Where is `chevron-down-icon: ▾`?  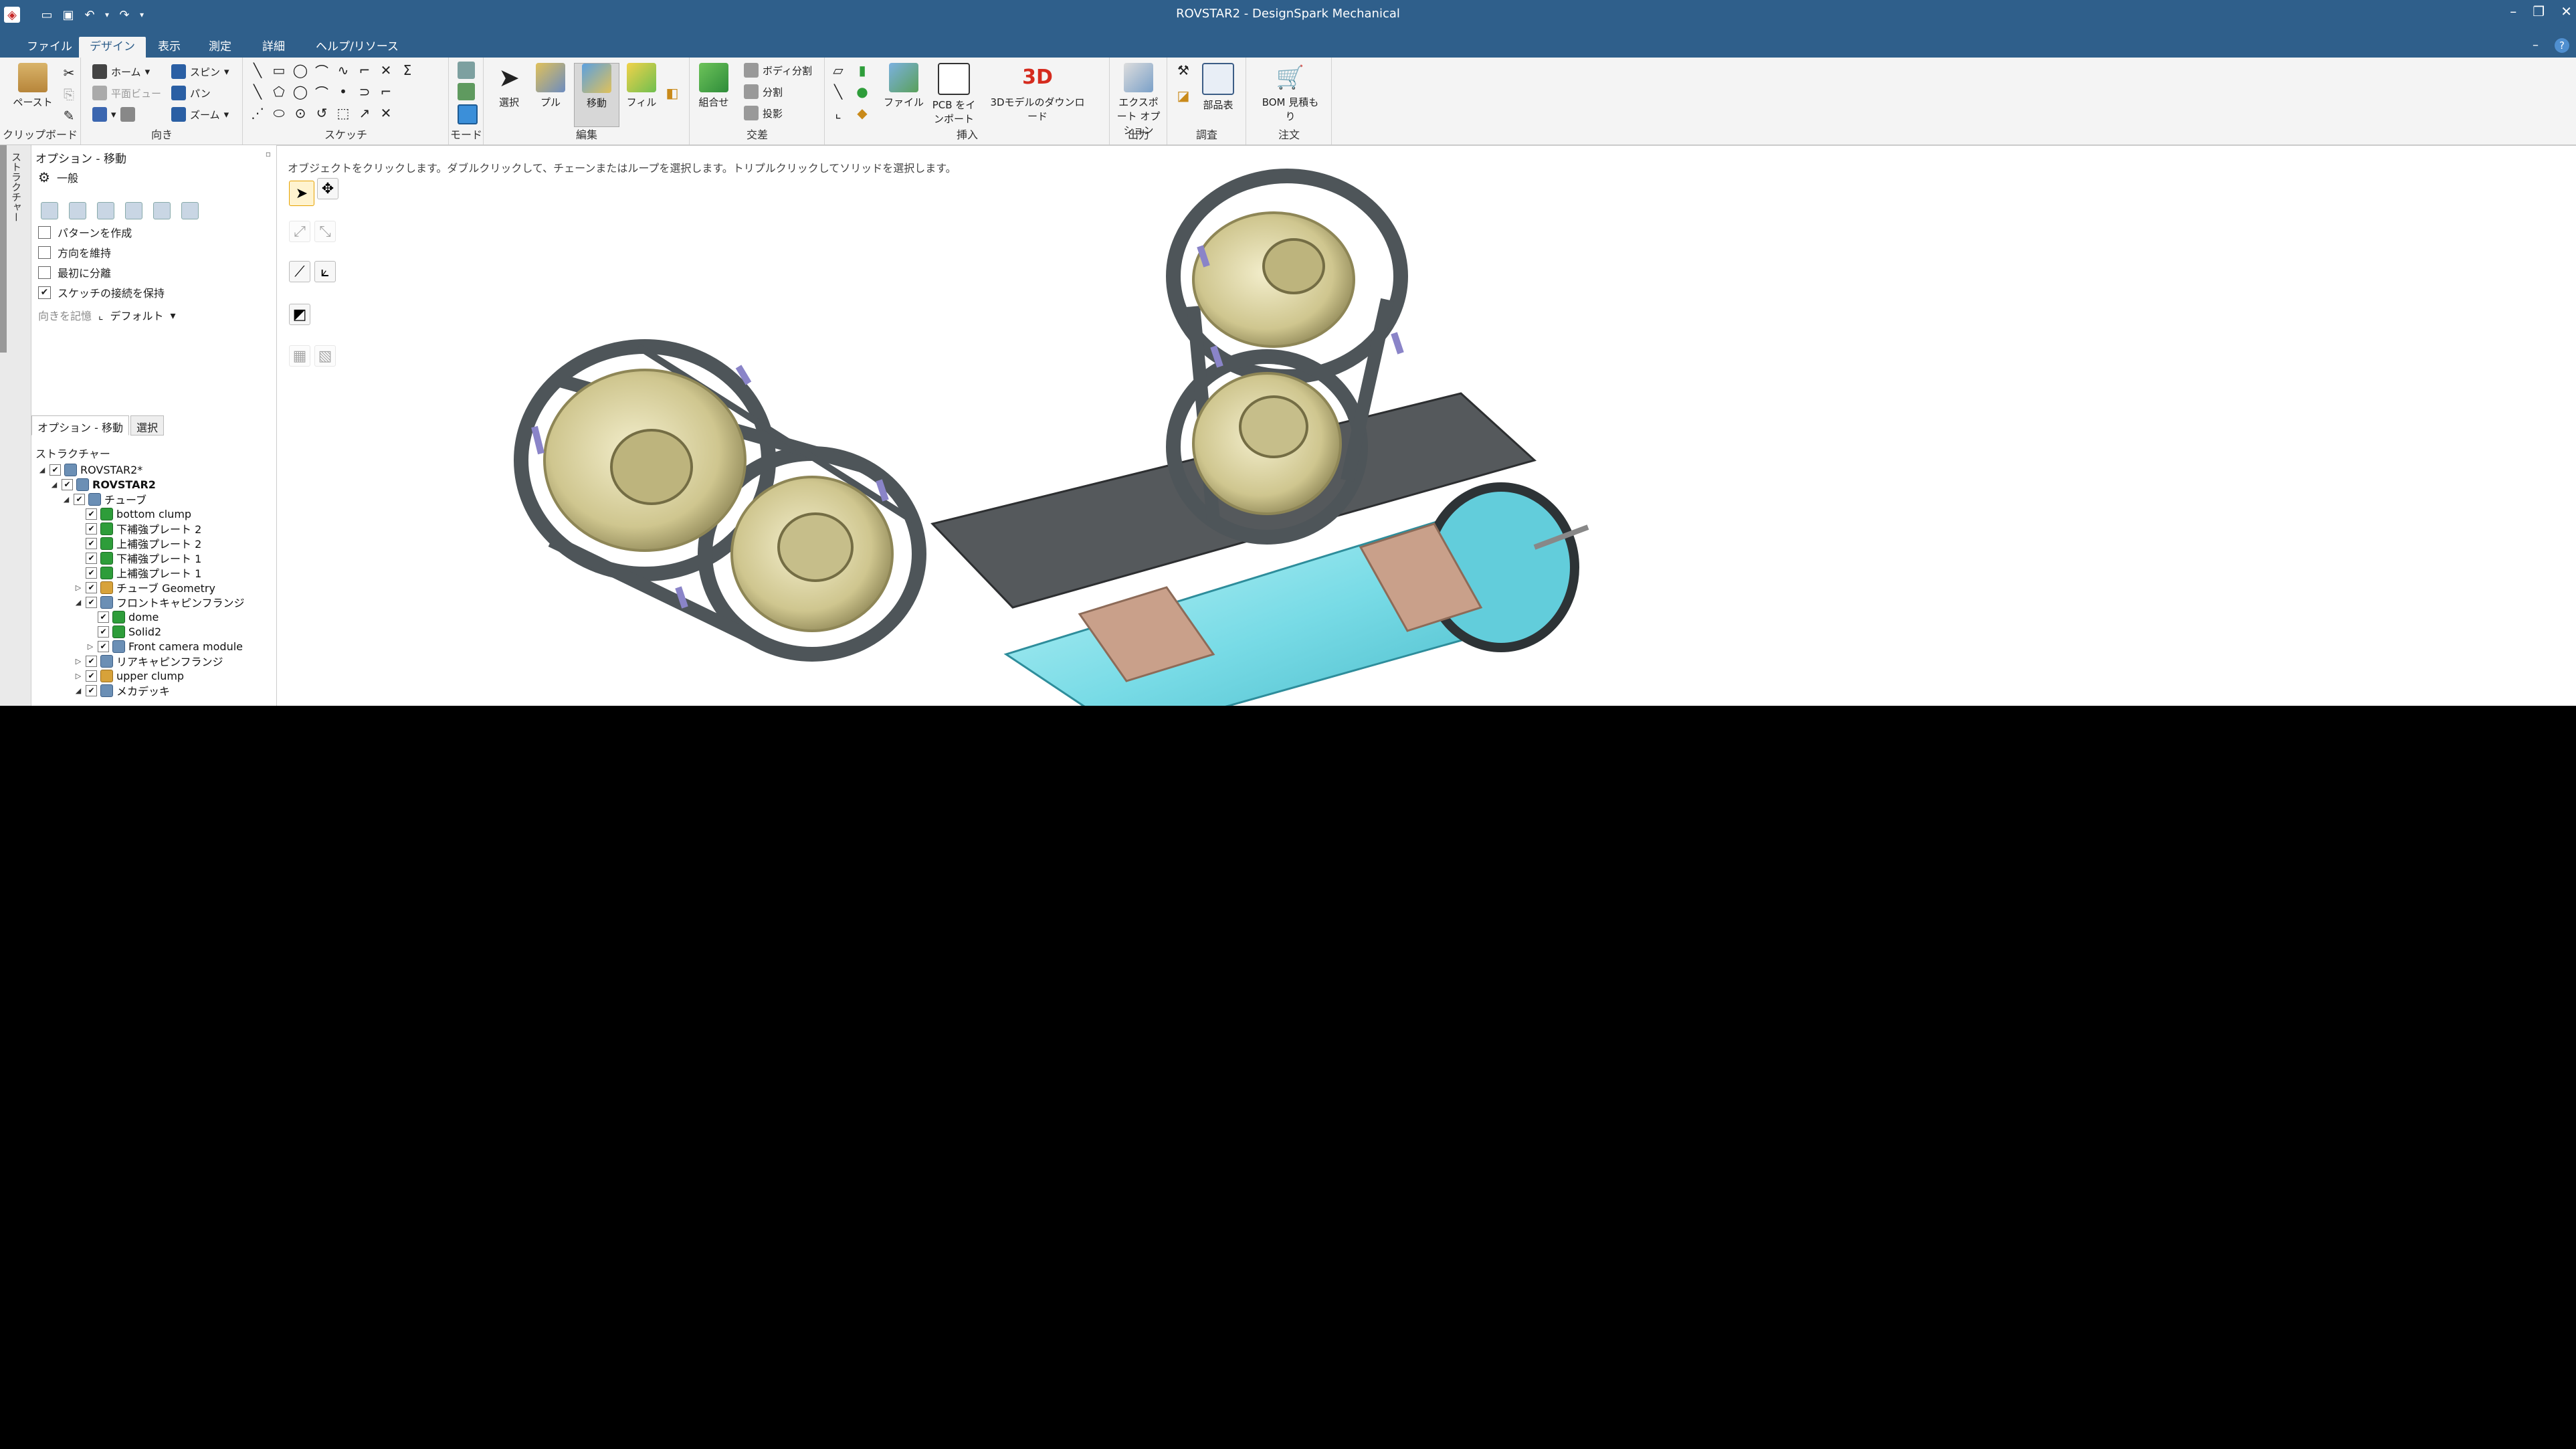
chevron-down-icon: ▾ is located at coordinates (173, 315).